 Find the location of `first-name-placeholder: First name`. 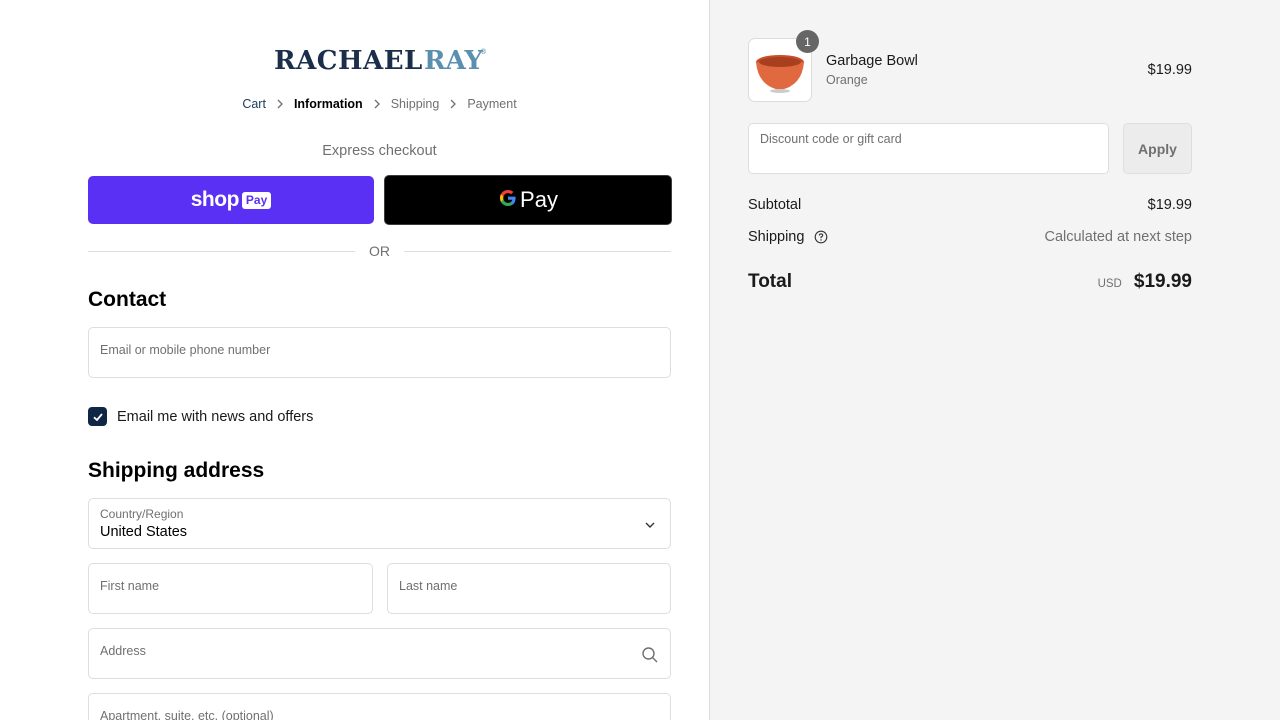

first-name-placeholder: First name is located at coordinates (130, 586).